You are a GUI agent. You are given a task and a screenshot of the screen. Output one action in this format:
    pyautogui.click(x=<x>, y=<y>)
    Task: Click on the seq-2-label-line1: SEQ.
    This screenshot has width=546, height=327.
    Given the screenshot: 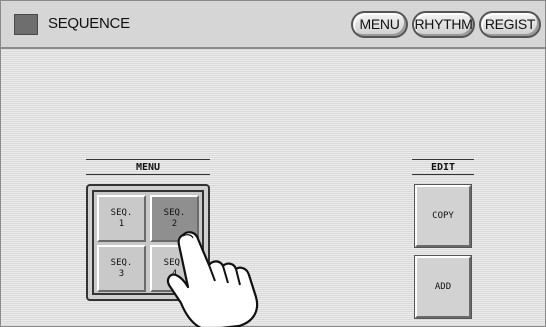 What is the action you would take?
    pyautogui.click(x=174, y=212)
    